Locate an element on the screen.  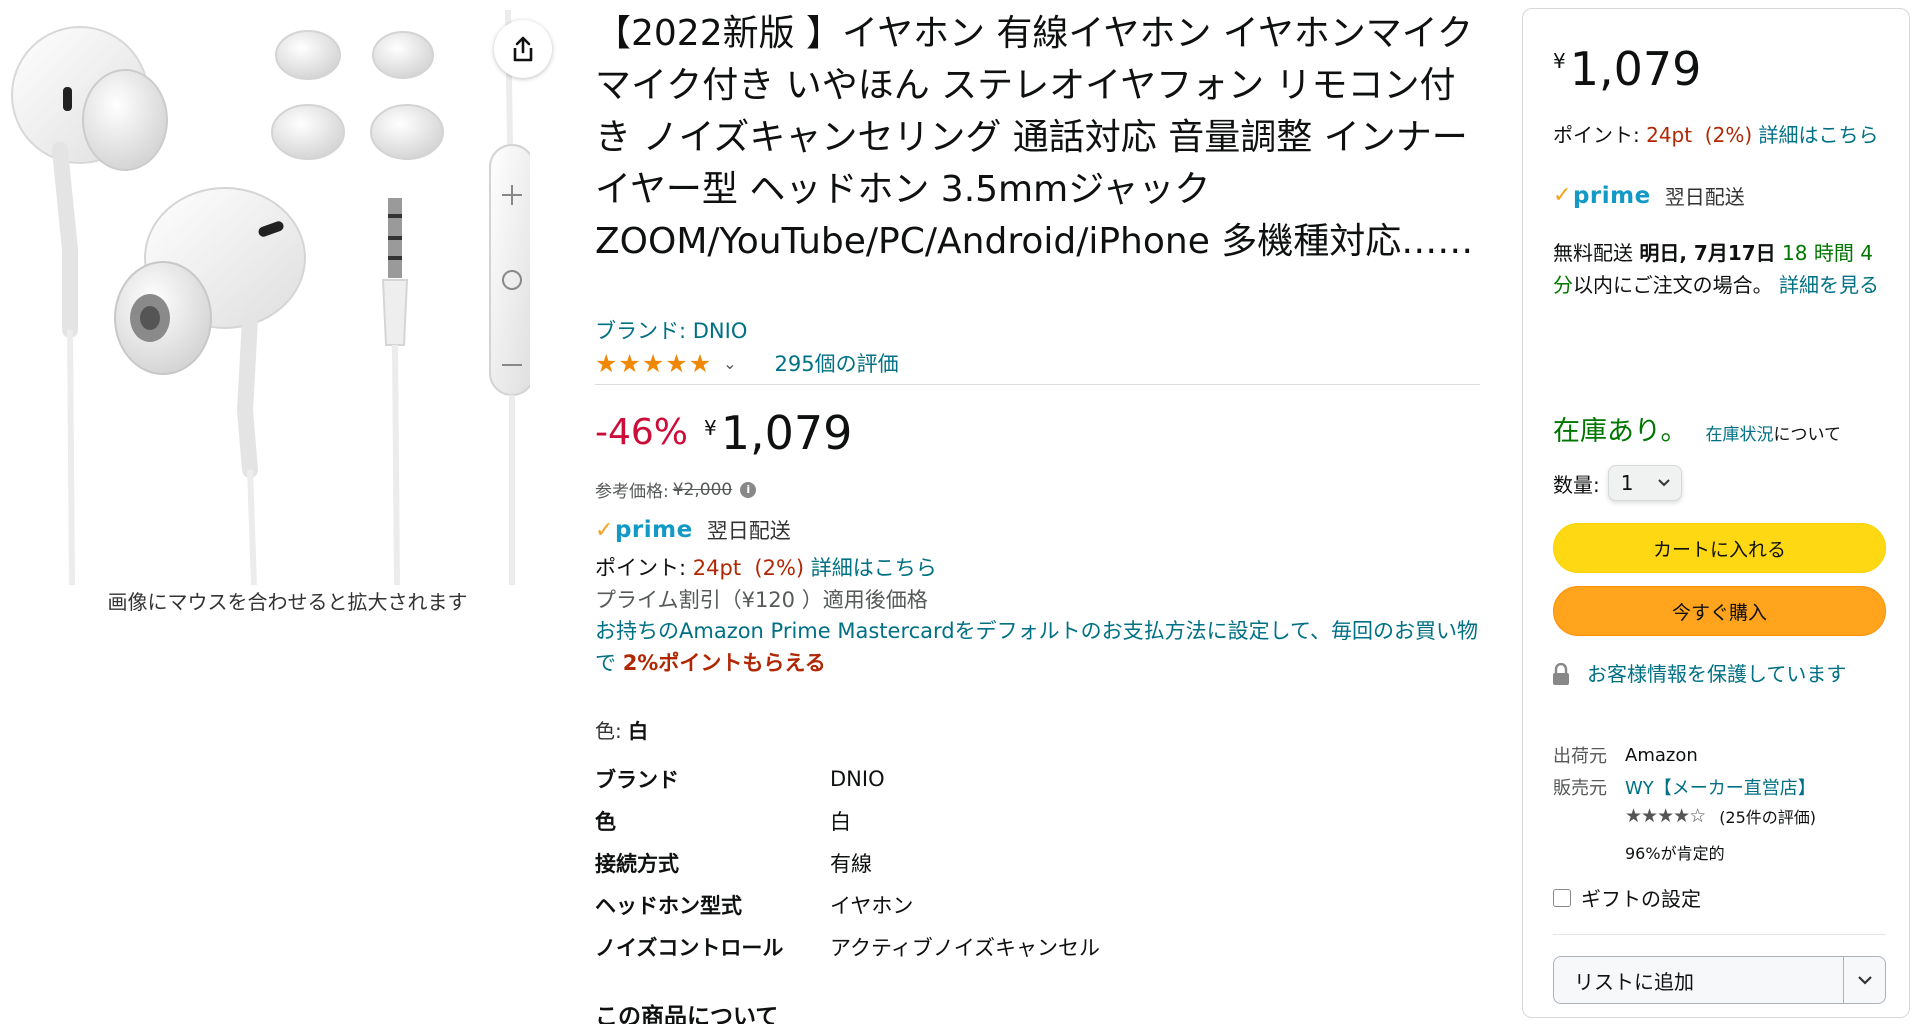
info-icon: i is located at coordinates (748, 489).